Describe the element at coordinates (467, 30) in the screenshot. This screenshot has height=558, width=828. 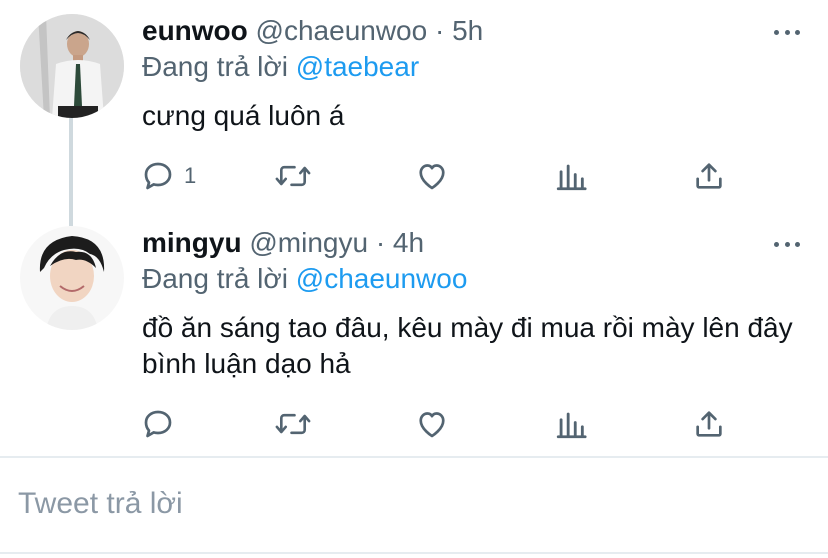
I see `timestamp: 5h` at that location.